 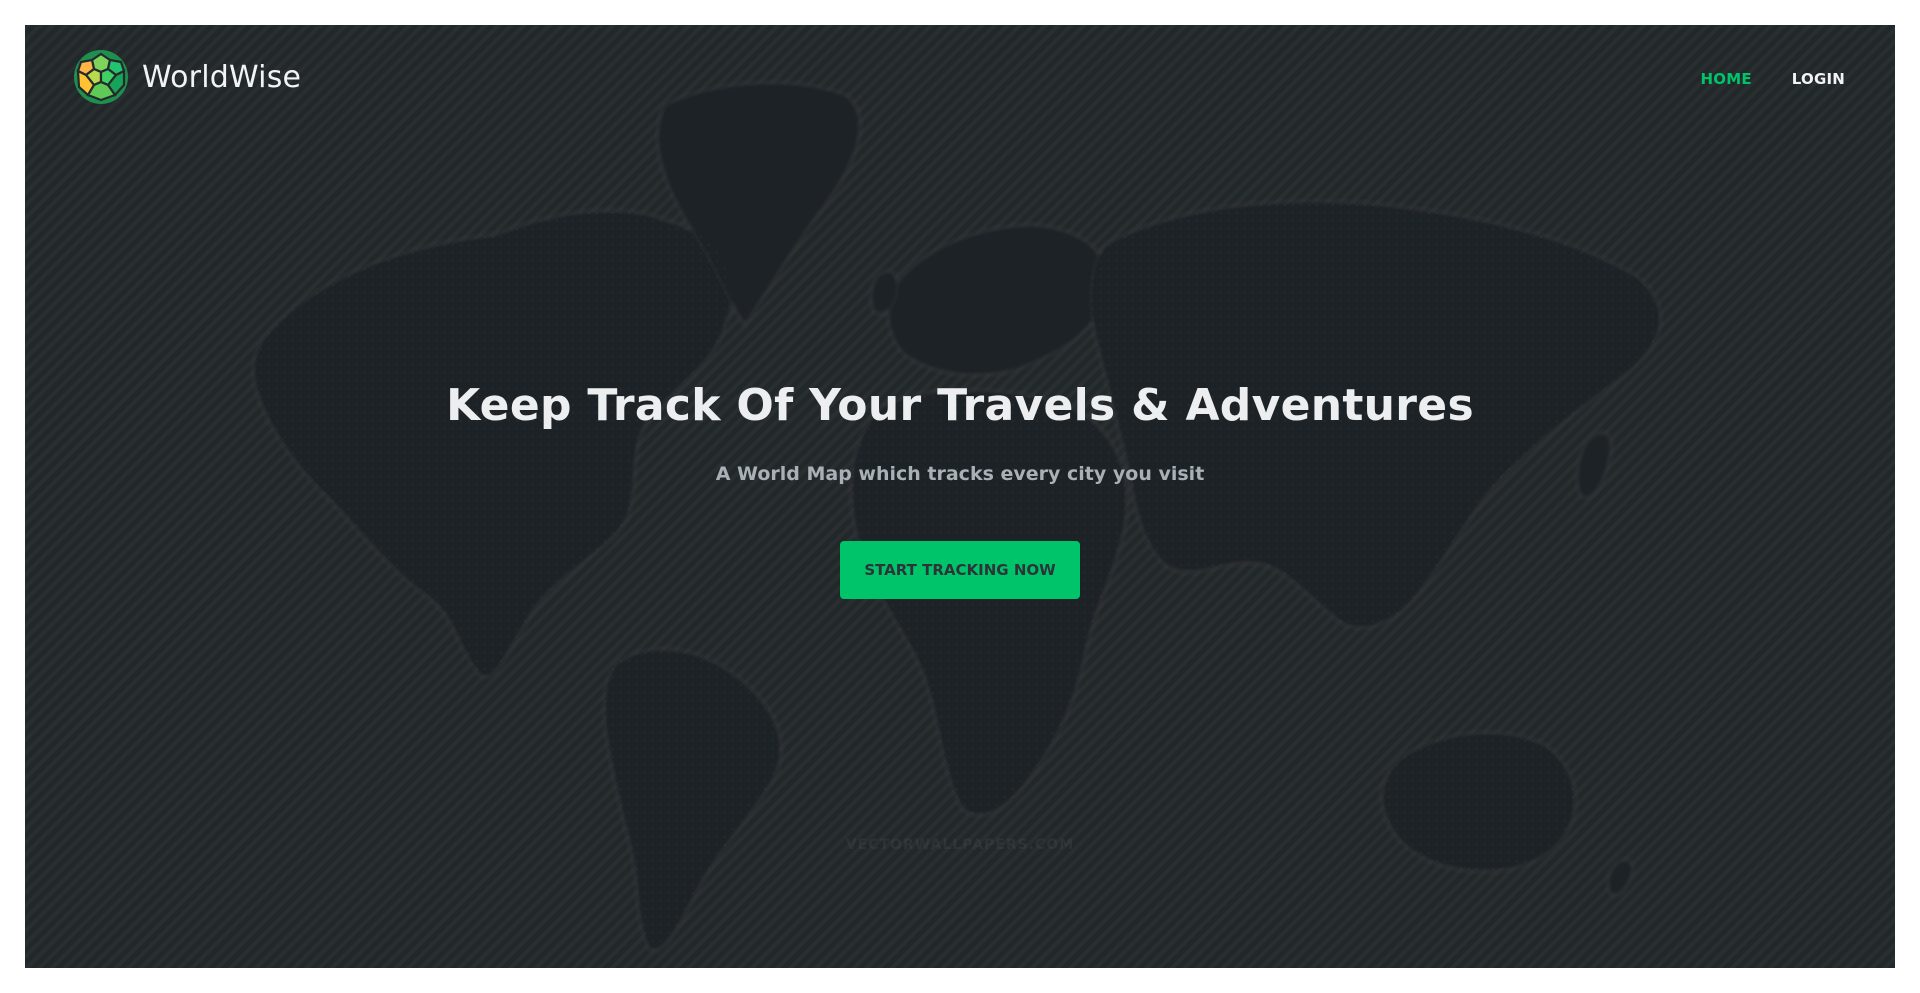 What do you see at coordinates (960, 845) in the screenshot?
I see `watermark-text: VECTORWALLPAPERS.COM` at bounding box center [960, 845].